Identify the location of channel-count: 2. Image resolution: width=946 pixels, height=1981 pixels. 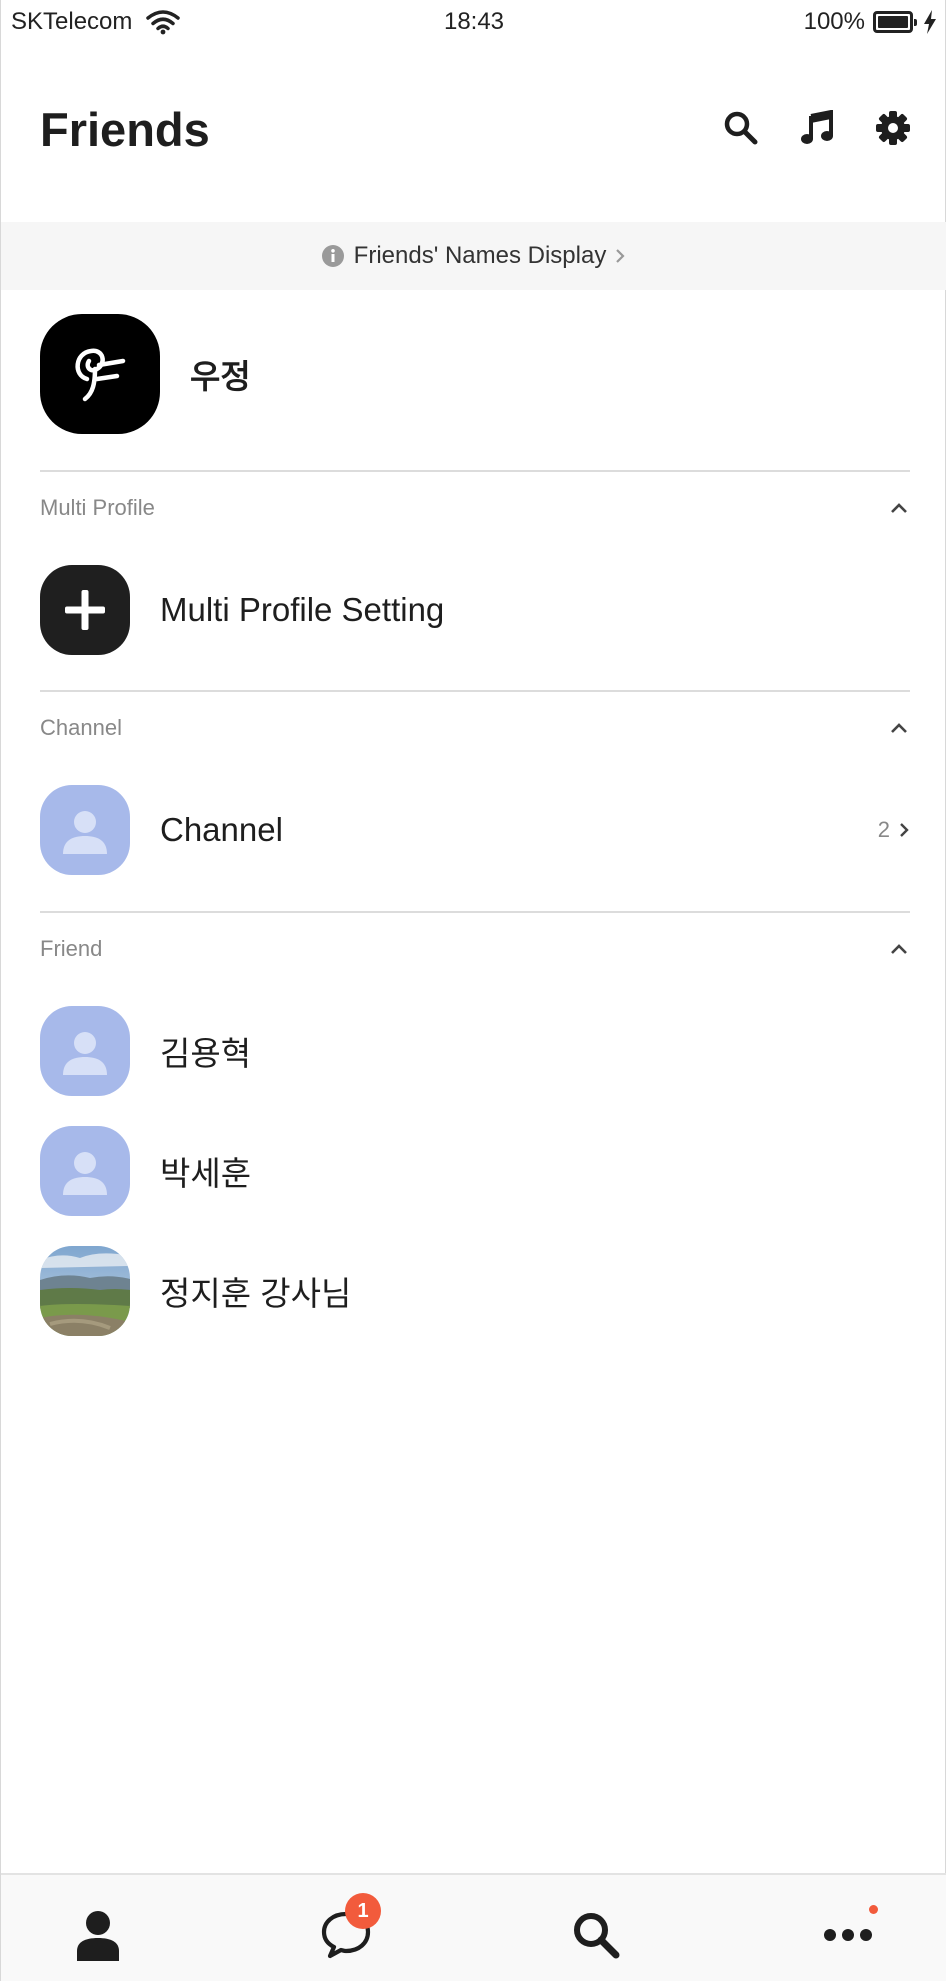
(894, 830).